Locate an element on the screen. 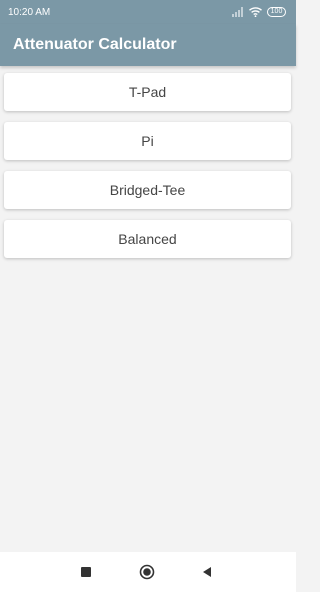 The image size is (320, 592). bridged-tee-button: Bridged-Tee is located at coordinates (147, 190).